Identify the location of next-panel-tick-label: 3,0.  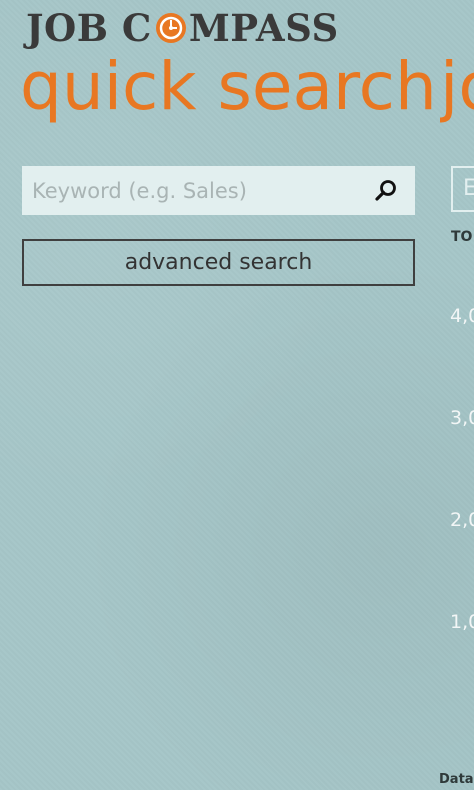
(462, 418).